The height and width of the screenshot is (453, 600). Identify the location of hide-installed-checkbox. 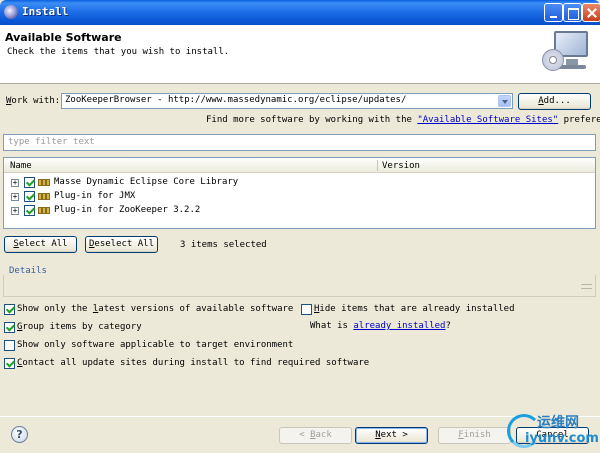
(306, 309).